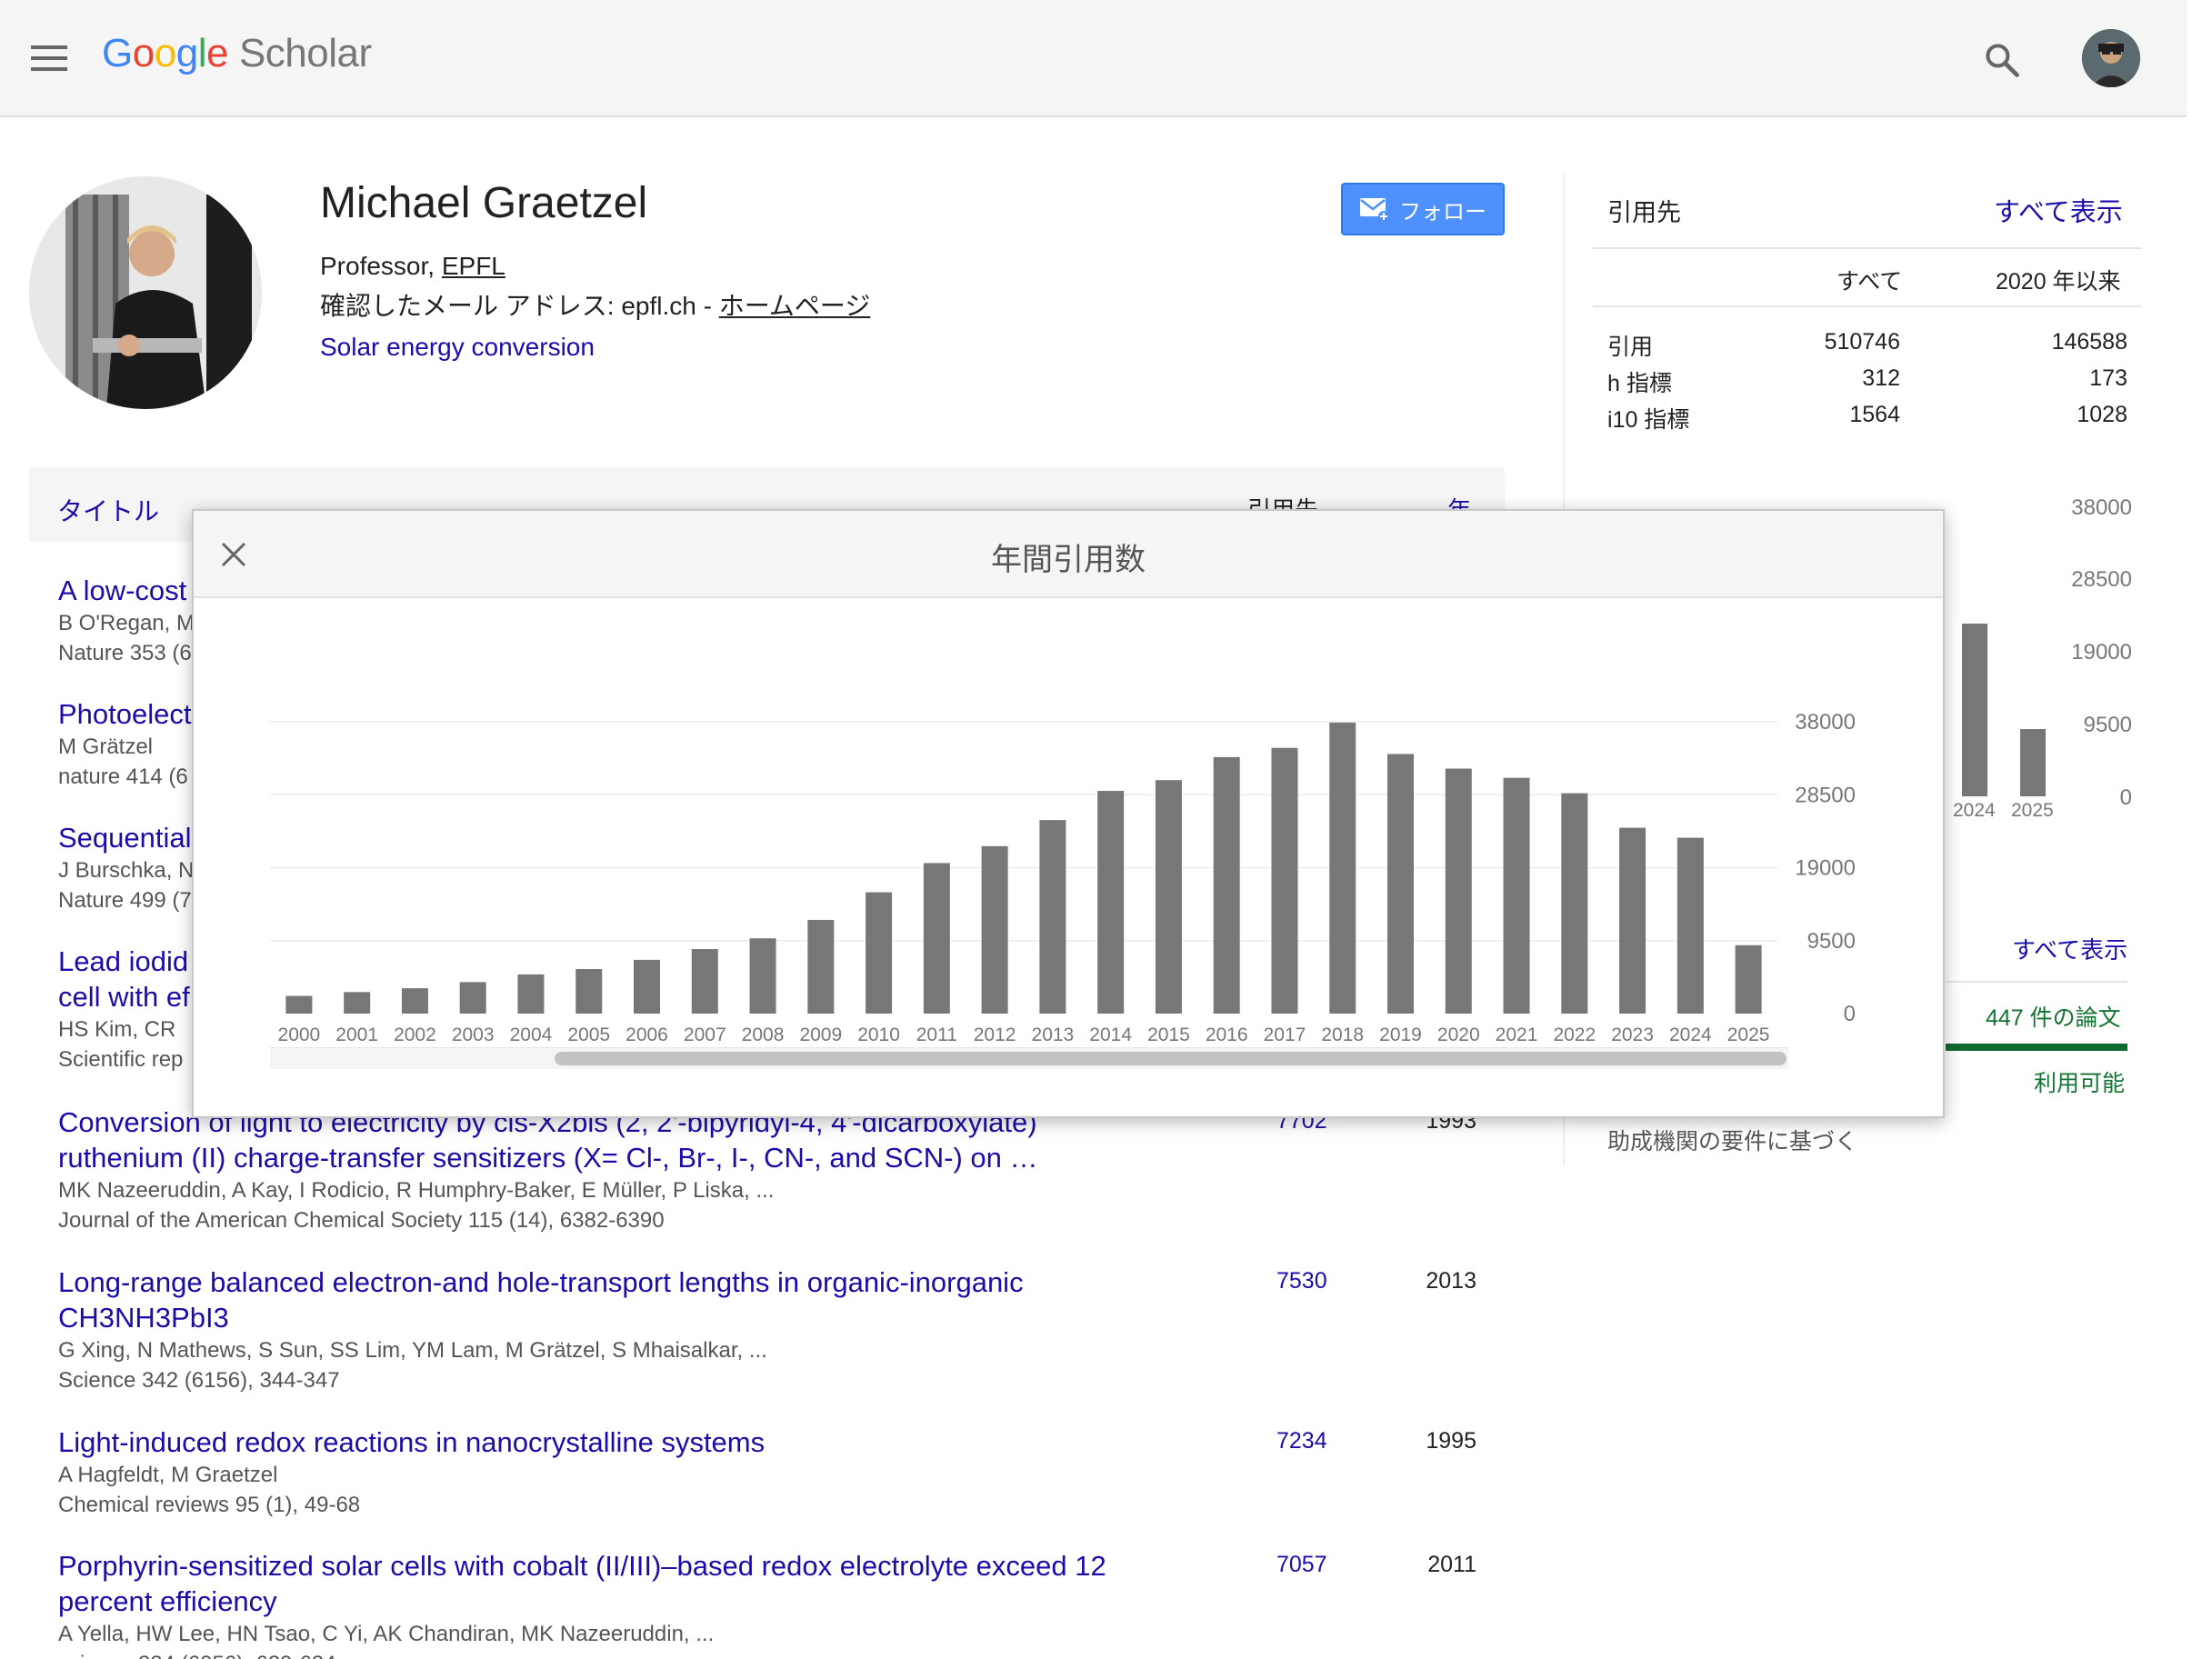 The height and width of the screenshot is (1659, 2212). What do you see at coordinates (1881, 378) in the screenshot?
I see `metric-all-value: 312` at bounding box center [1881, 378].